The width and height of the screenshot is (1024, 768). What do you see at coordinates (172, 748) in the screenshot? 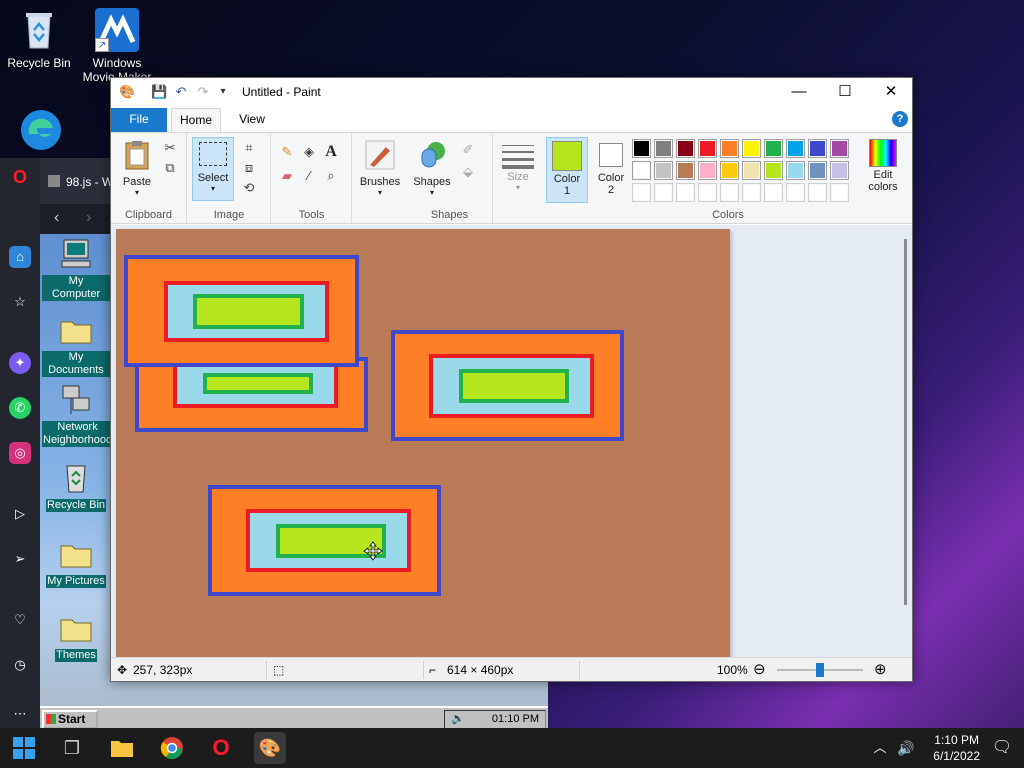
I see `chrome-icon` at bounding box center [172, 748].